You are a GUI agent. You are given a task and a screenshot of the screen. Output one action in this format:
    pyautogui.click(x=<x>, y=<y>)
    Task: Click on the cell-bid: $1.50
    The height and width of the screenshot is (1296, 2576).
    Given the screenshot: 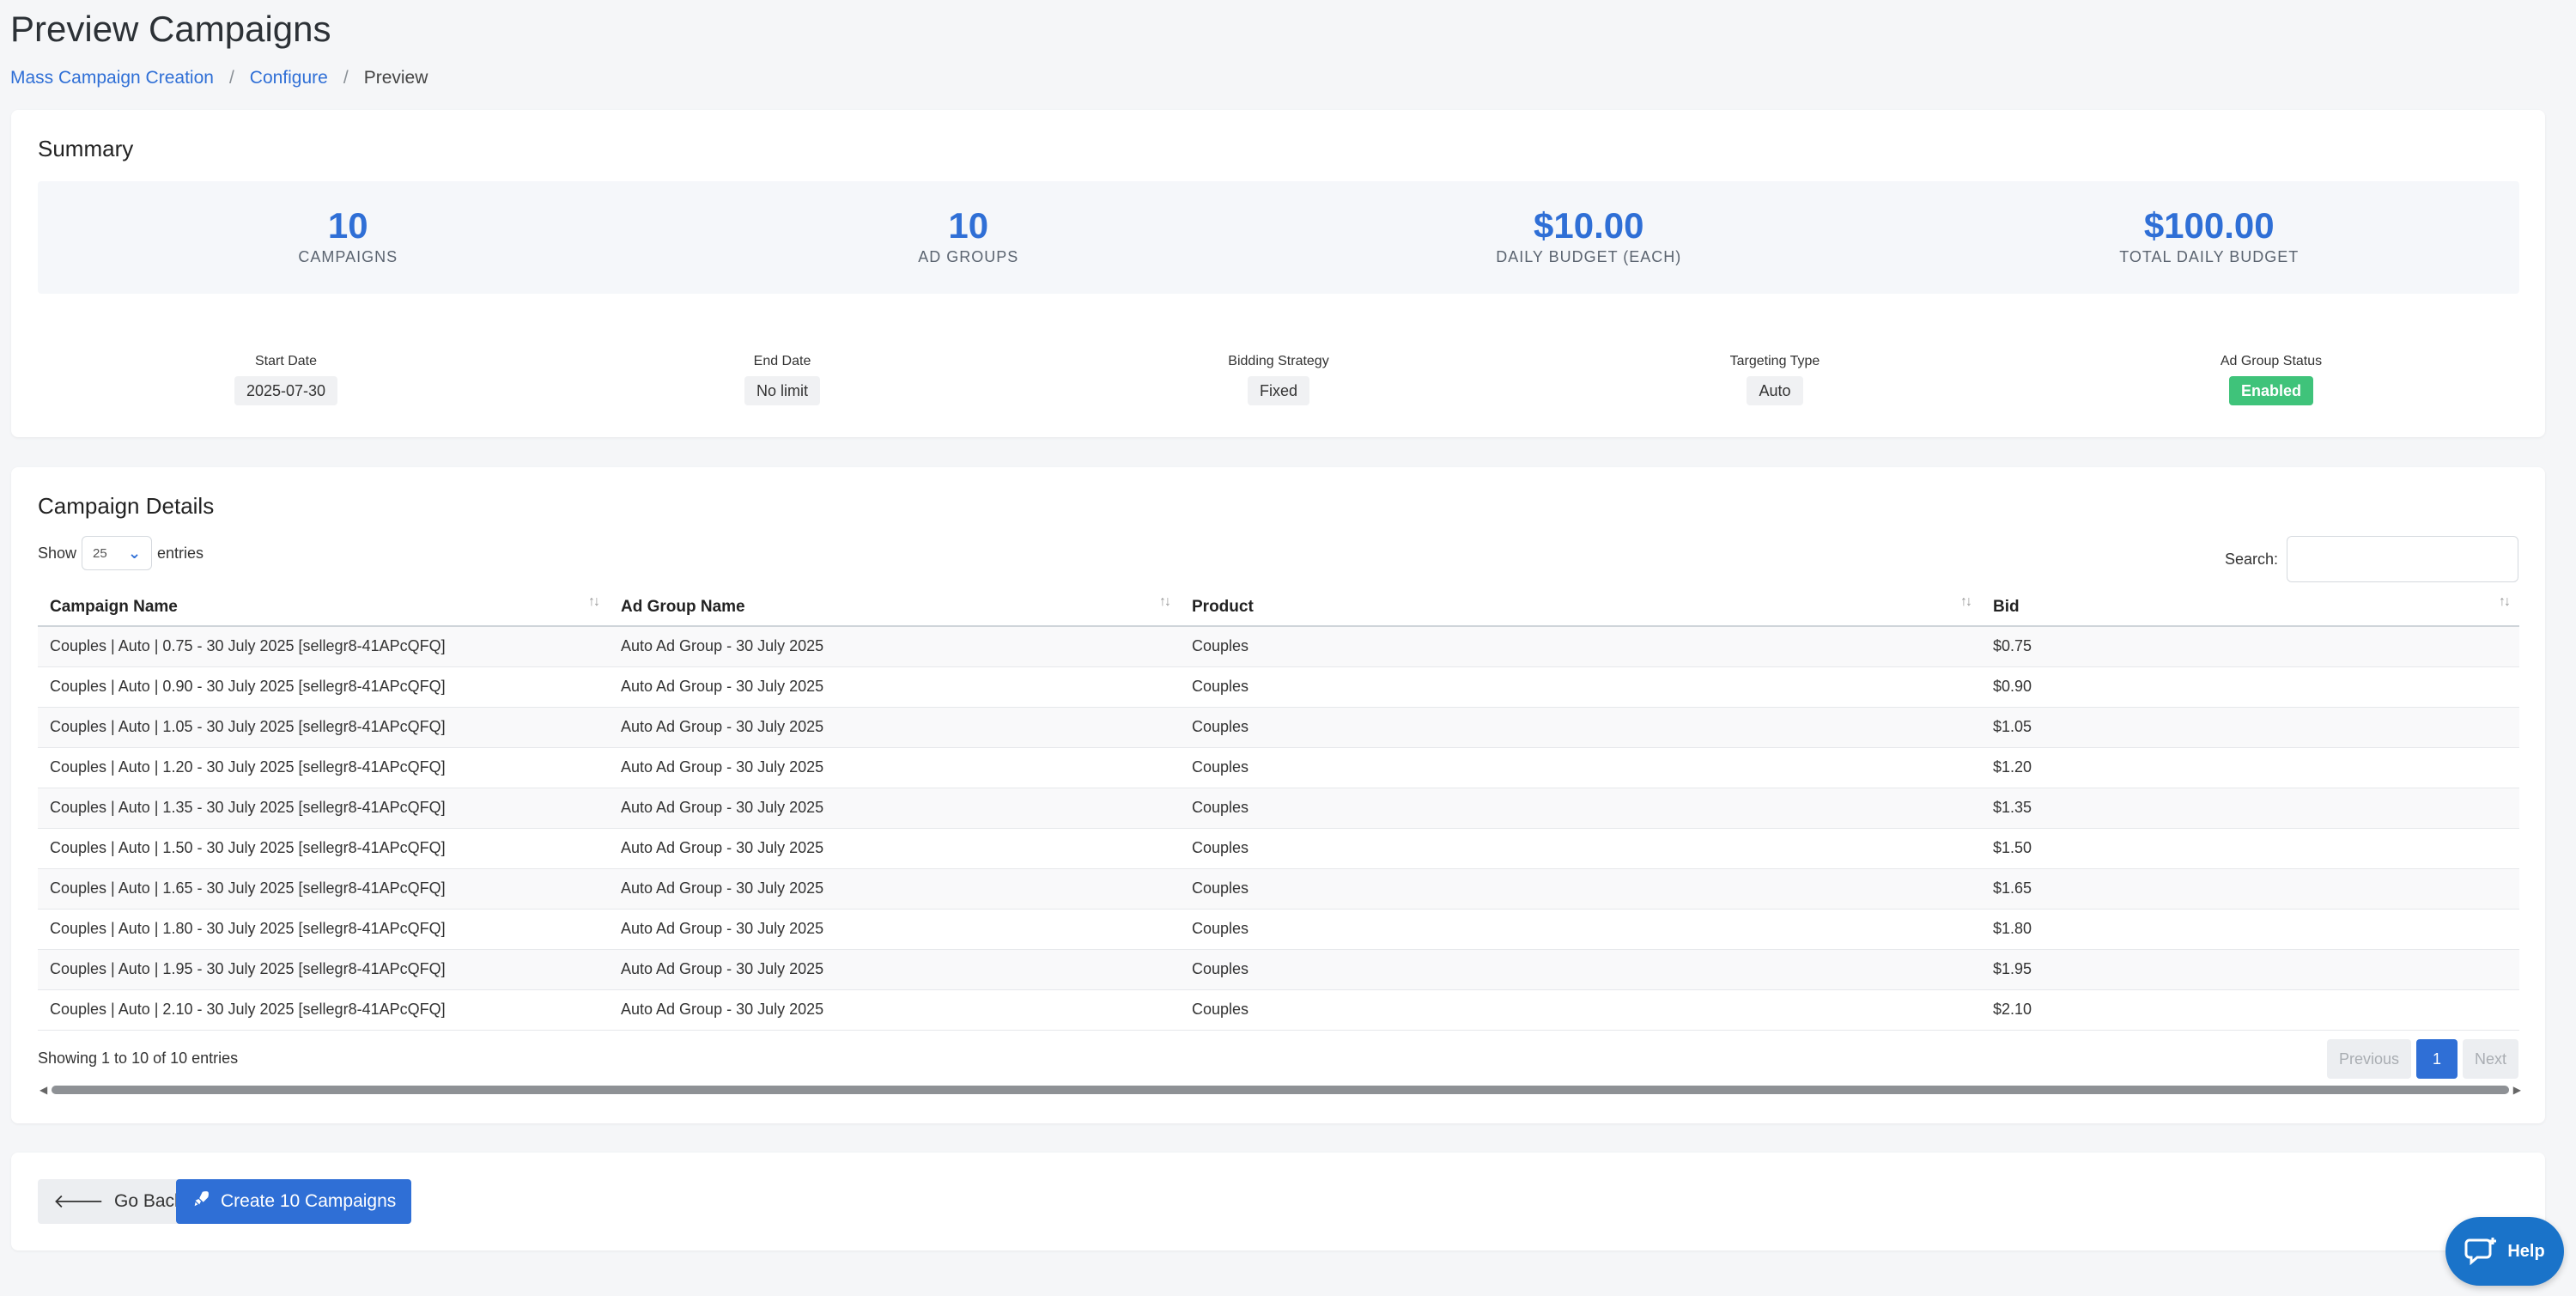 What is the action you would take?
    pyautogui.click(x=2250, y=848)
    